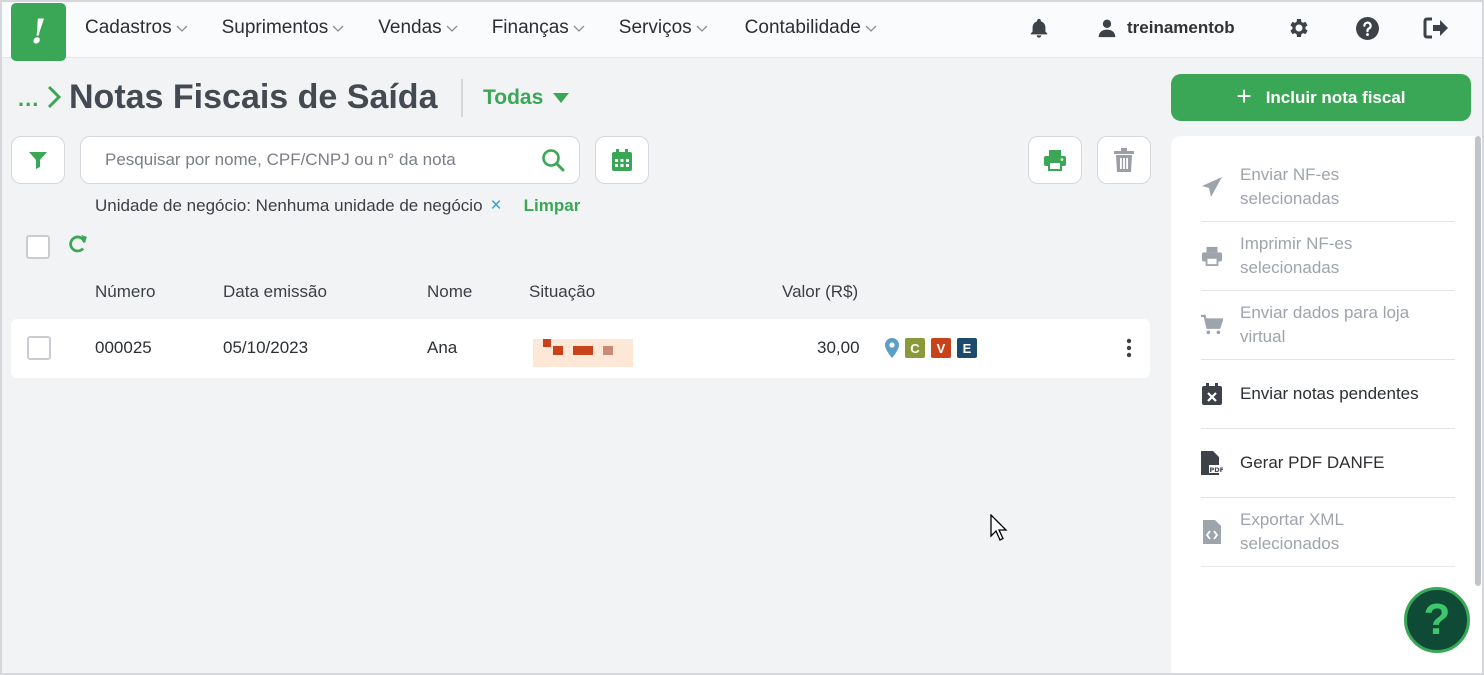  I want to click on question-icon: ?, so click(1437, 619).